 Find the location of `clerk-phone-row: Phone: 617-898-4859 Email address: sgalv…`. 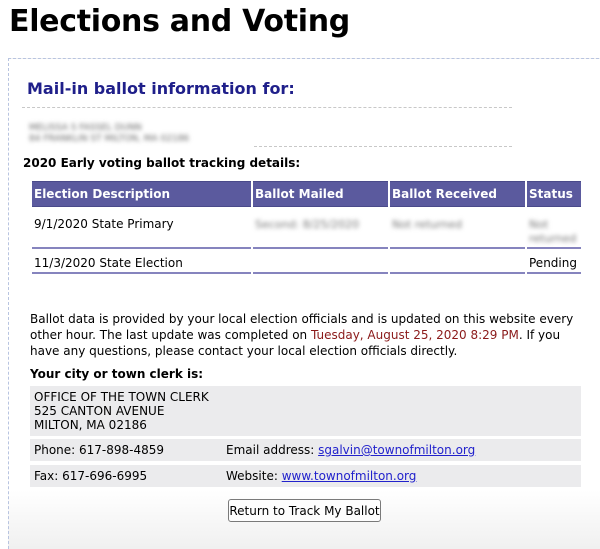

clerk-phone-row: Phone: 617-898-4859 Email address: sgalv… is located at coordinates (305, 450).